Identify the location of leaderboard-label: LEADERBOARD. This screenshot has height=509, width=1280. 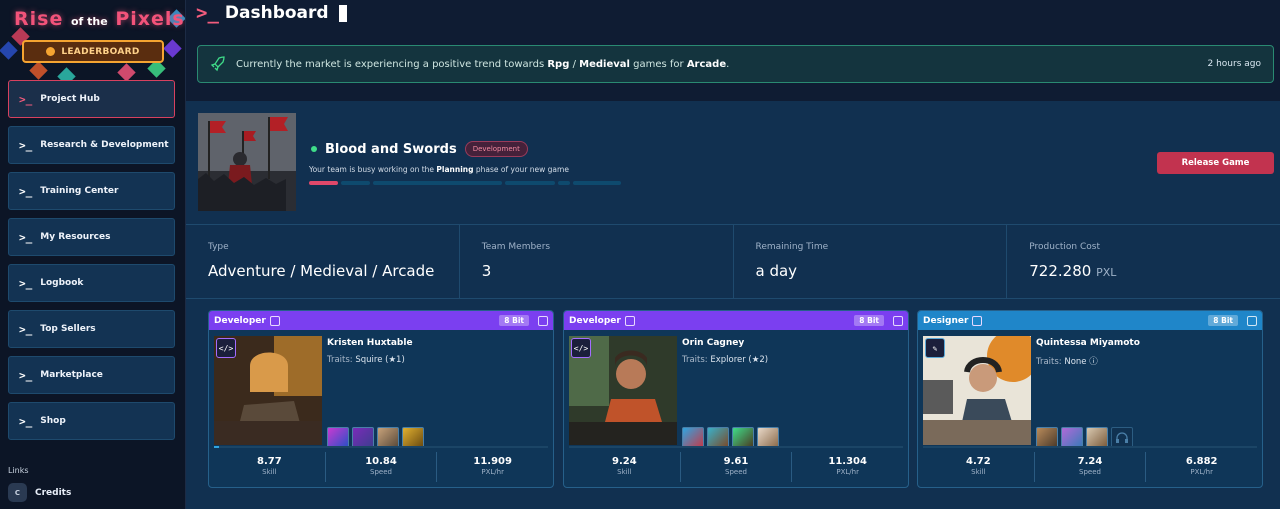
(100, 51).